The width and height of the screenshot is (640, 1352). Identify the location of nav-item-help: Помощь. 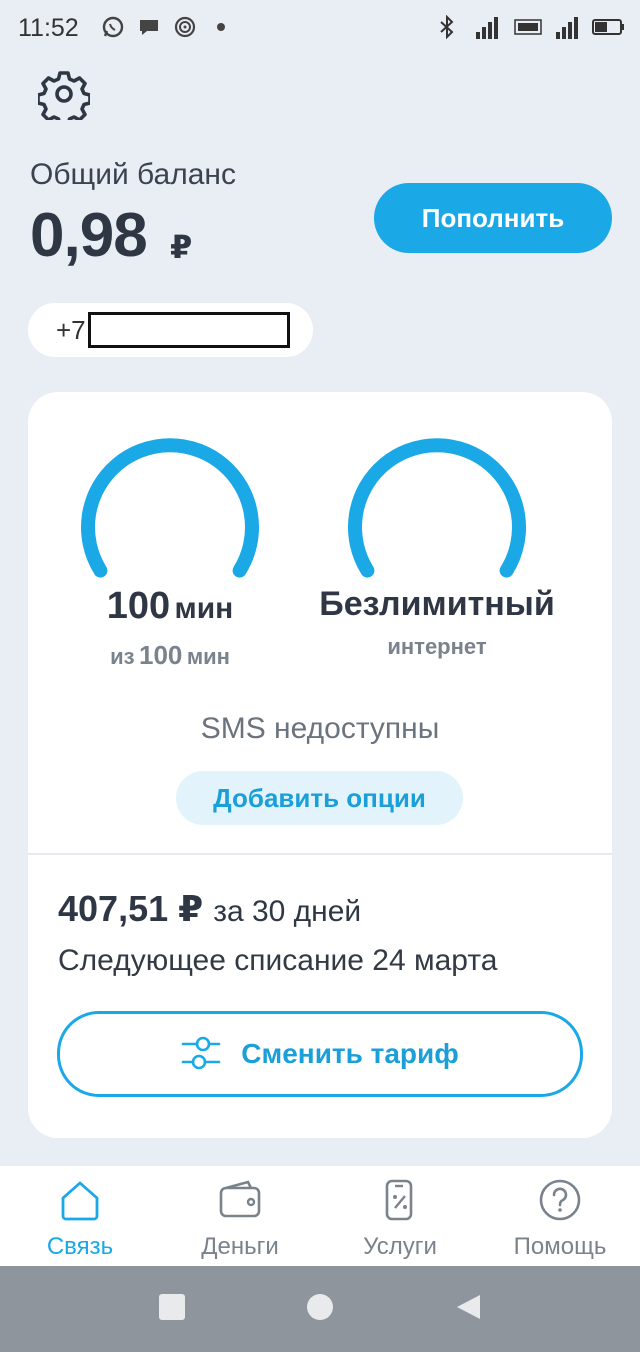
(560, 1216).